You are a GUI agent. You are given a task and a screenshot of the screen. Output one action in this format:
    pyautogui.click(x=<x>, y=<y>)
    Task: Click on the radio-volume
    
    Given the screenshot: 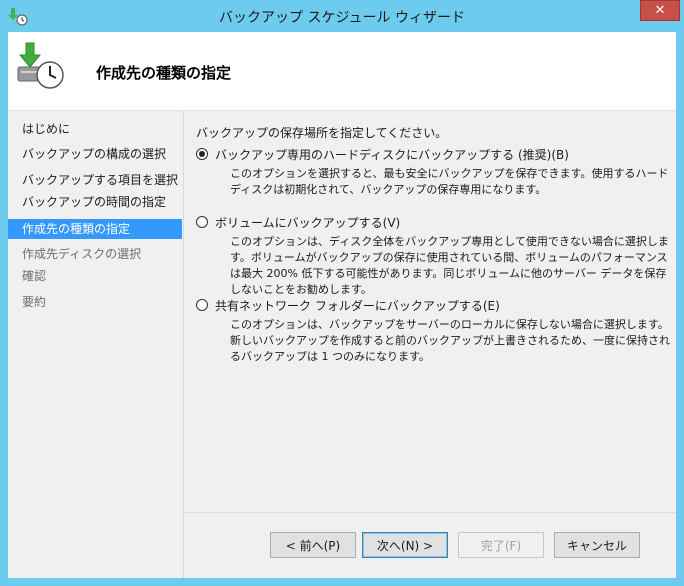 What is the action you would take?
    pyautogui.click(x=202, y=222)
    